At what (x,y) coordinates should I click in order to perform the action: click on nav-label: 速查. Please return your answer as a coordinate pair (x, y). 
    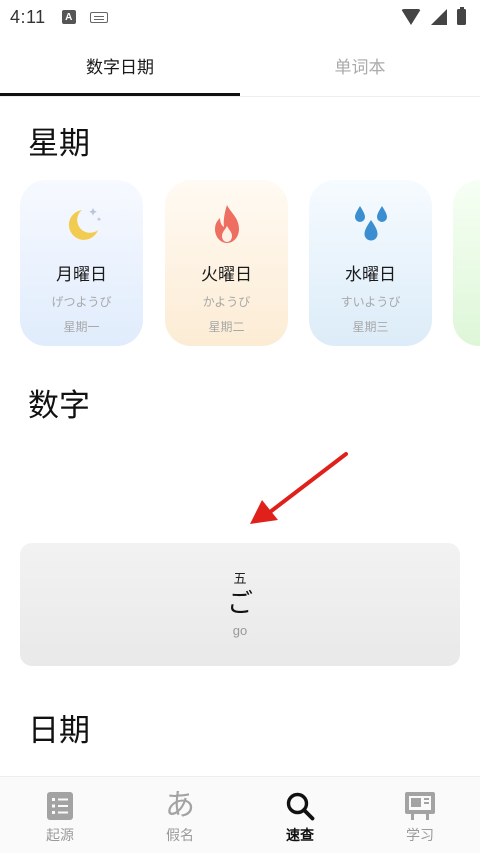
    Looking at the image, I should click on (300, 836).